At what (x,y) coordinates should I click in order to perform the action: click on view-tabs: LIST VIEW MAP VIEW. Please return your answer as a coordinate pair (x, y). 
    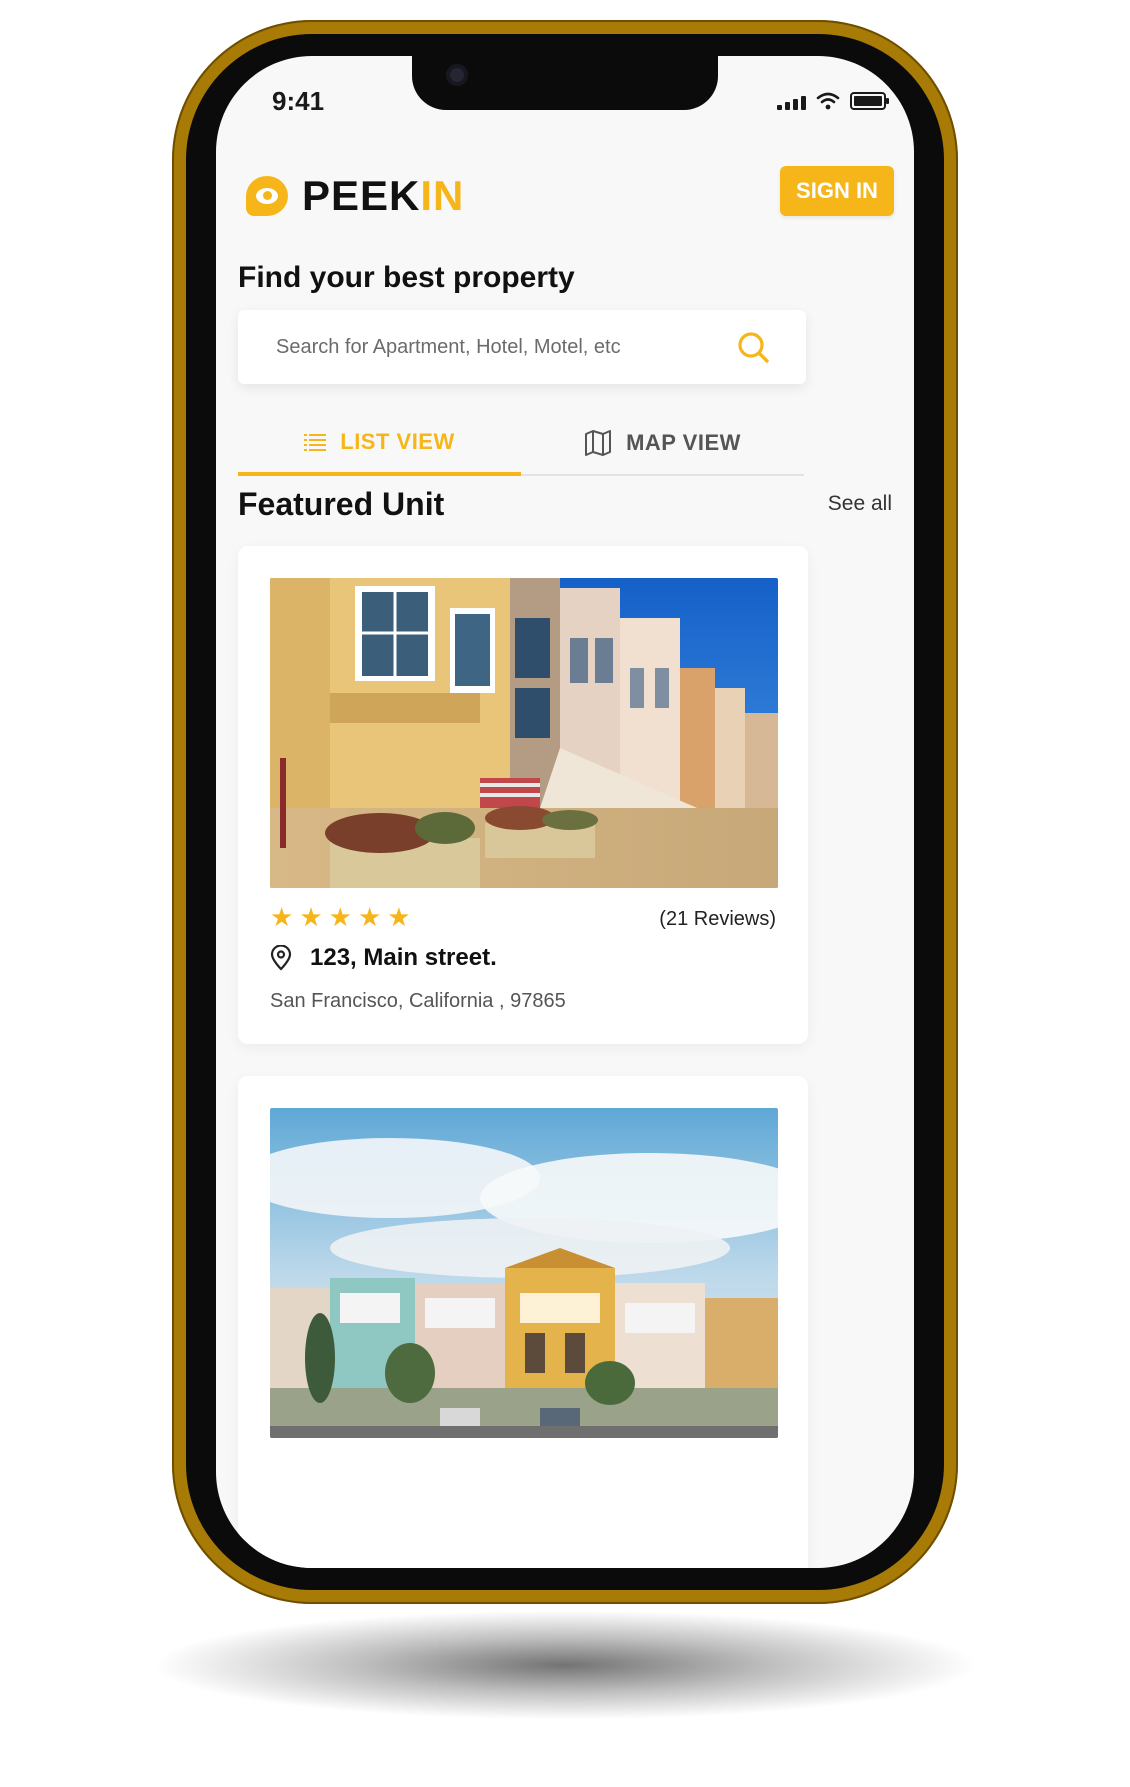
    Looking at the image, I should click on (521, 444).